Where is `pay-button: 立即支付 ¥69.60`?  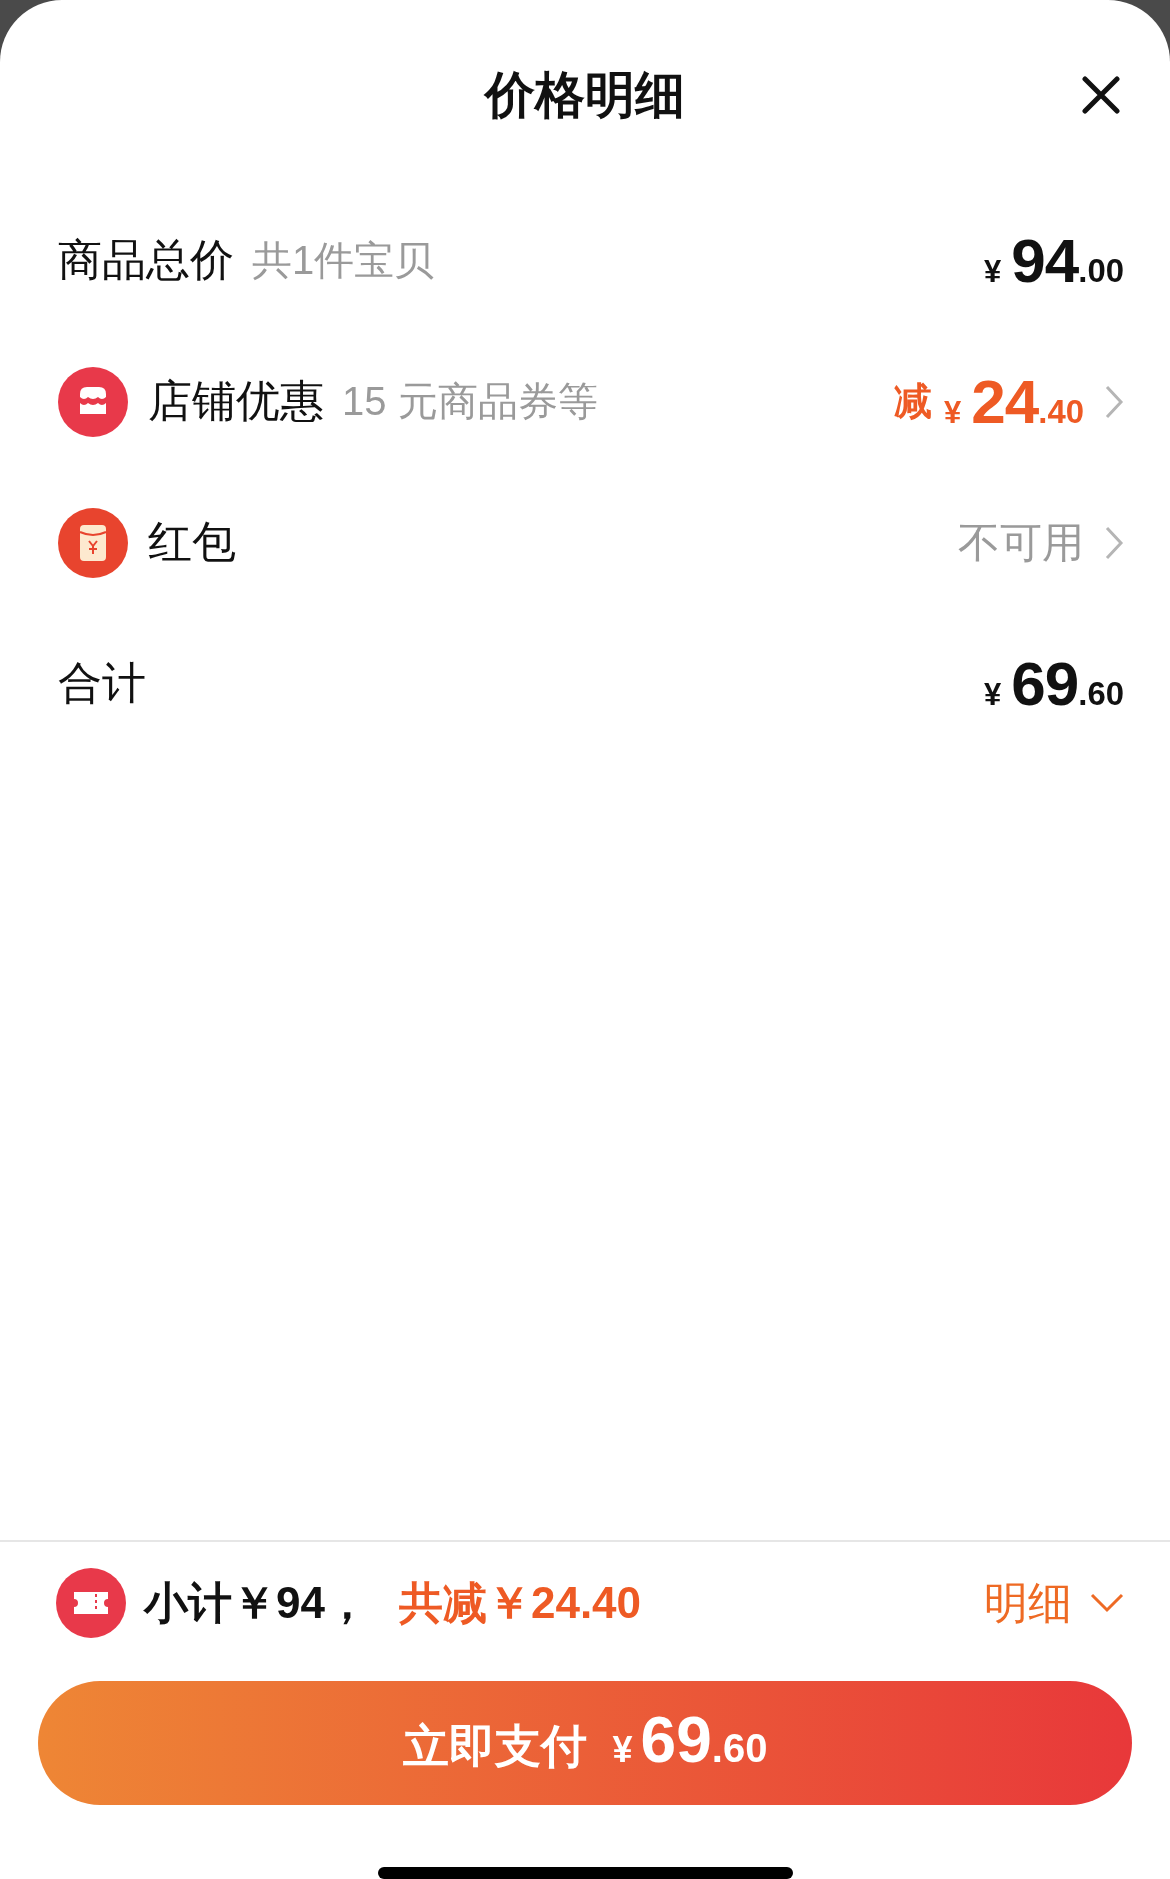
pay-button: 立即支付 ¥69.60 is located at coordinates (585, 1743).